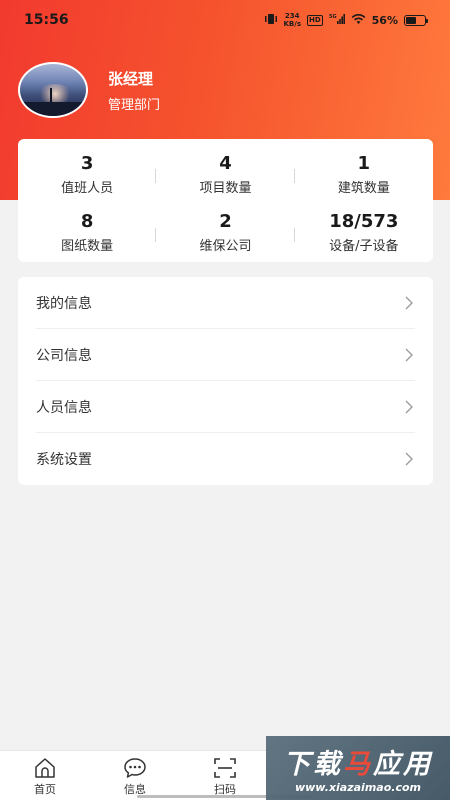  What do you see at coordinates (313, 764) in the screenshot?
I see `watermark-part: 下载` at bounding box center [313, 764].